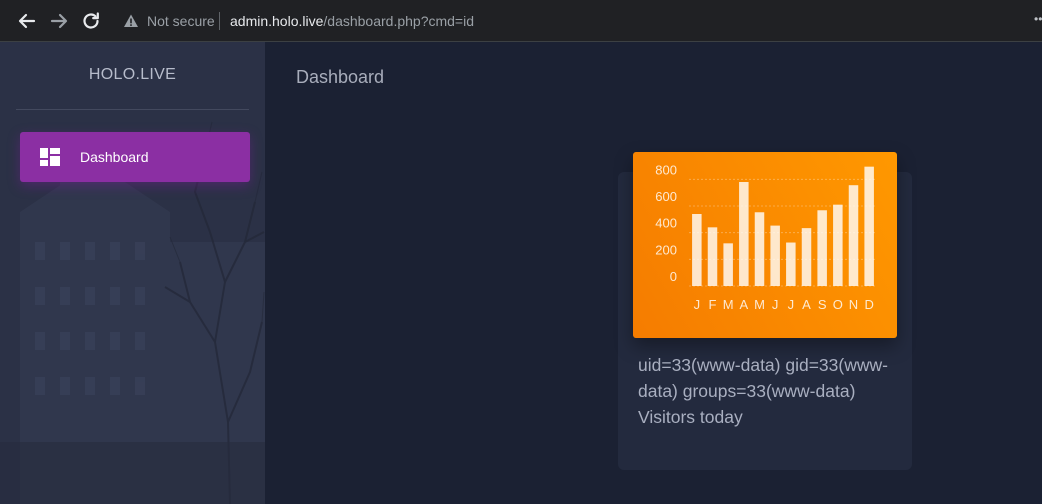 The height and width of the screenshot is (504, 1042). What do you see at coordinates (673, 276) in the screenshot?
I see `chart-y-tick-label: 0` at bounding box center [673, 276].